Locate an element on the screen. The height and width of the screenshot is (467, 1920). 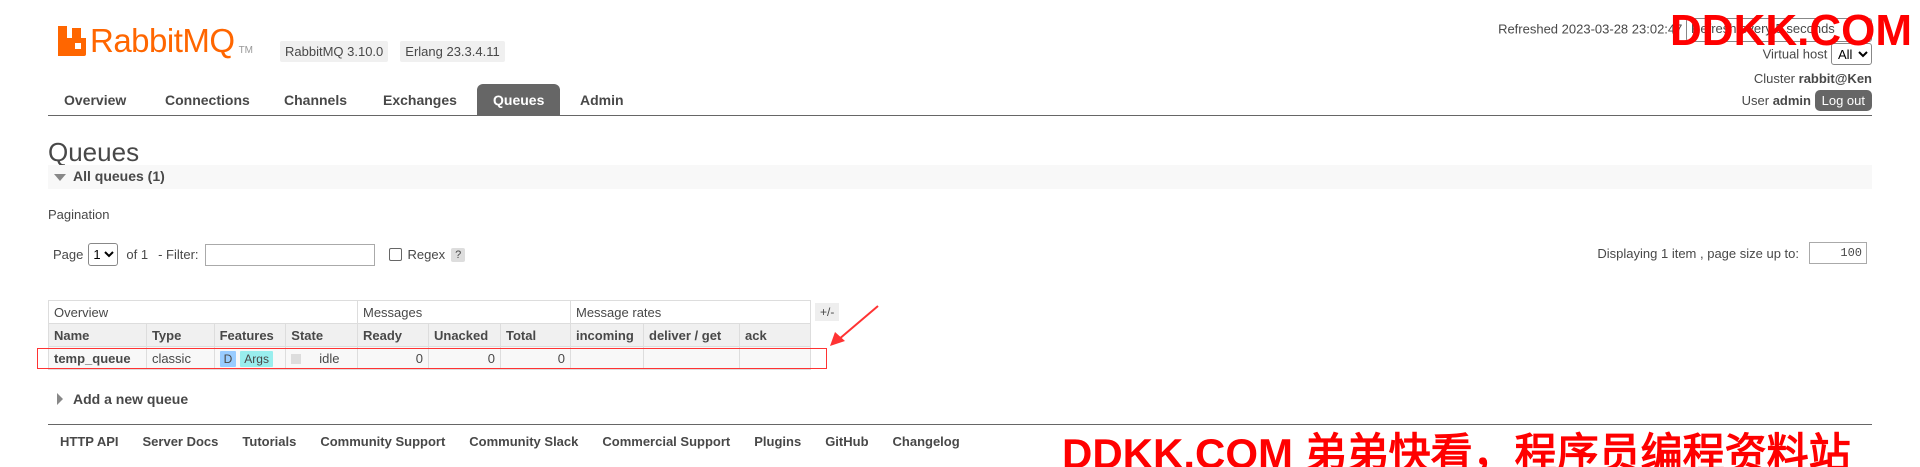
regex-label: Regex is located at coordinates (426, 254).